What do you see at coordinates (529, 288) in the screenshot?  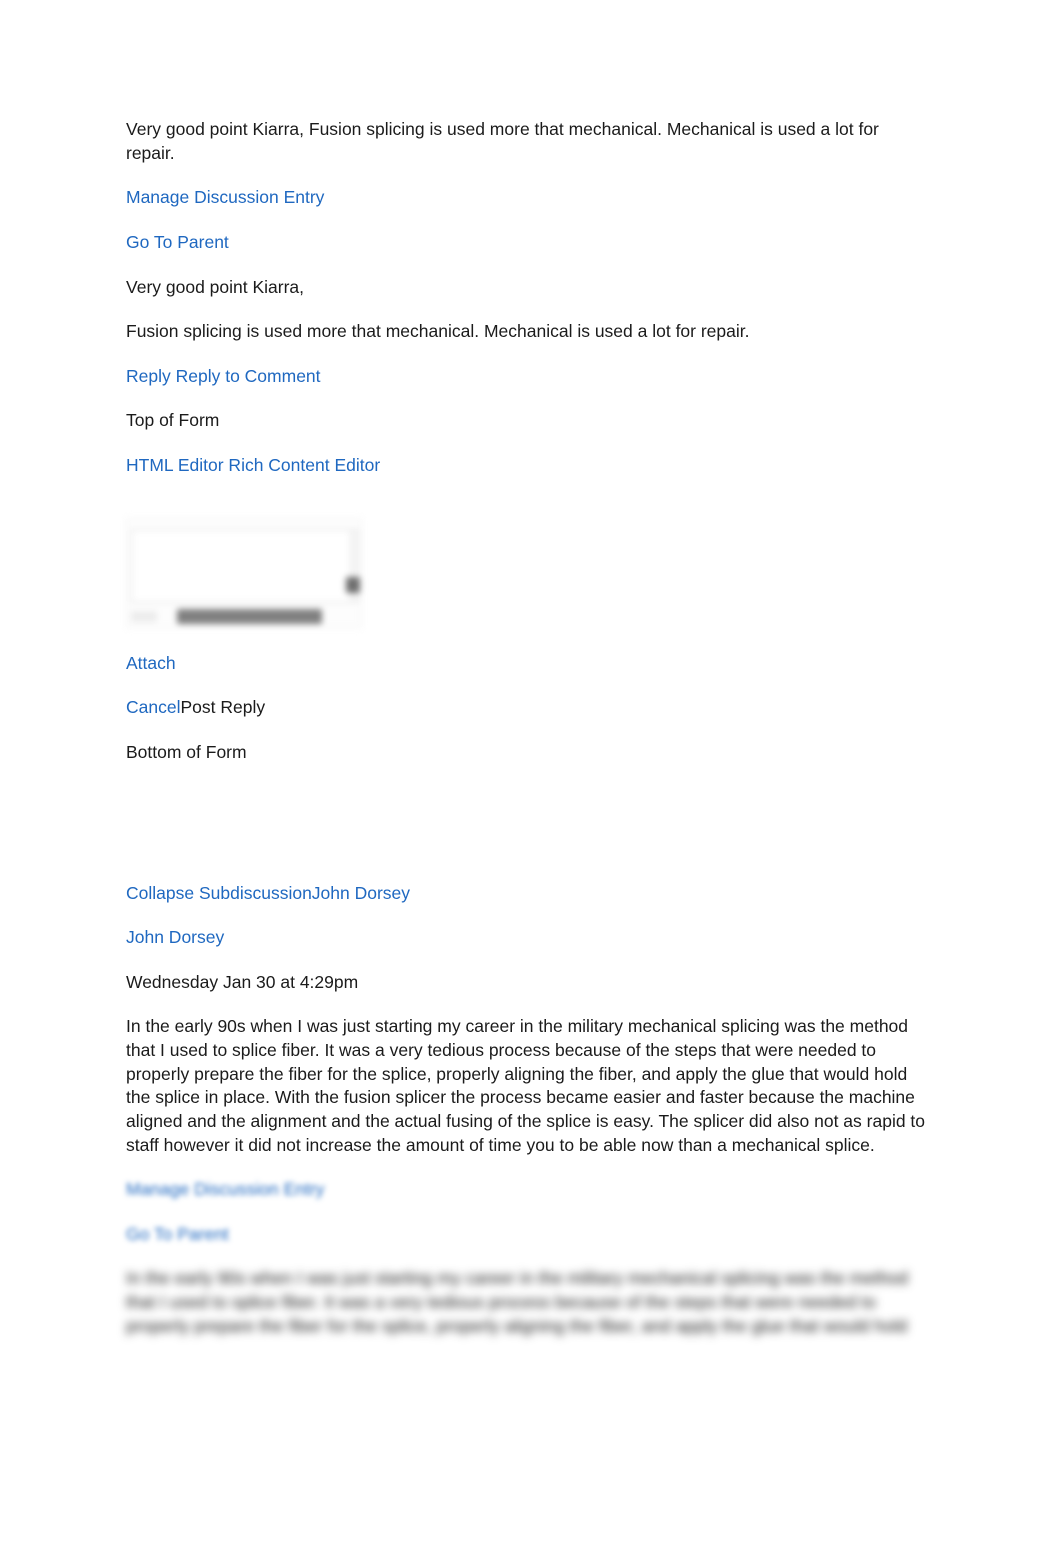 I see `entry-body-line-1: Very good point Kiarra,` at bounding box center [529, 288].